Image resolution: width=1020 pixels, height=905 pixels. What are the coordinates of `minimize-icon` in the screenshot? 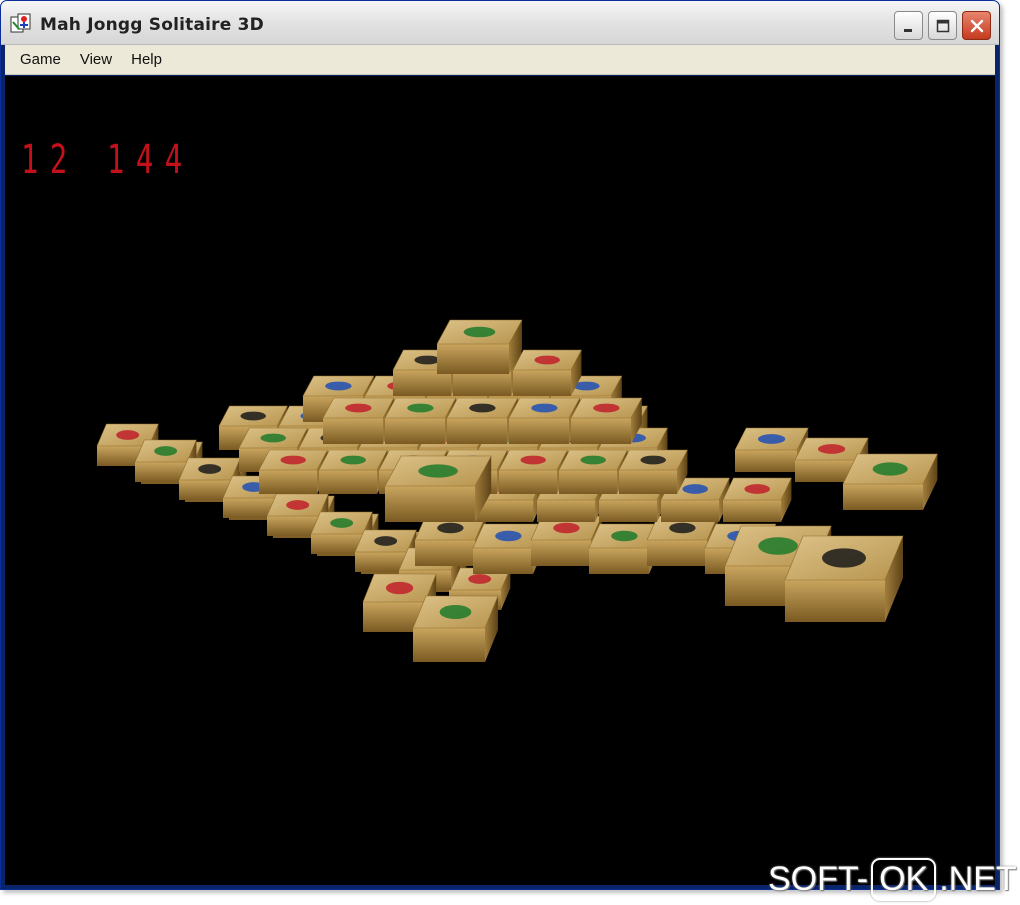 It's located at (907, 30).